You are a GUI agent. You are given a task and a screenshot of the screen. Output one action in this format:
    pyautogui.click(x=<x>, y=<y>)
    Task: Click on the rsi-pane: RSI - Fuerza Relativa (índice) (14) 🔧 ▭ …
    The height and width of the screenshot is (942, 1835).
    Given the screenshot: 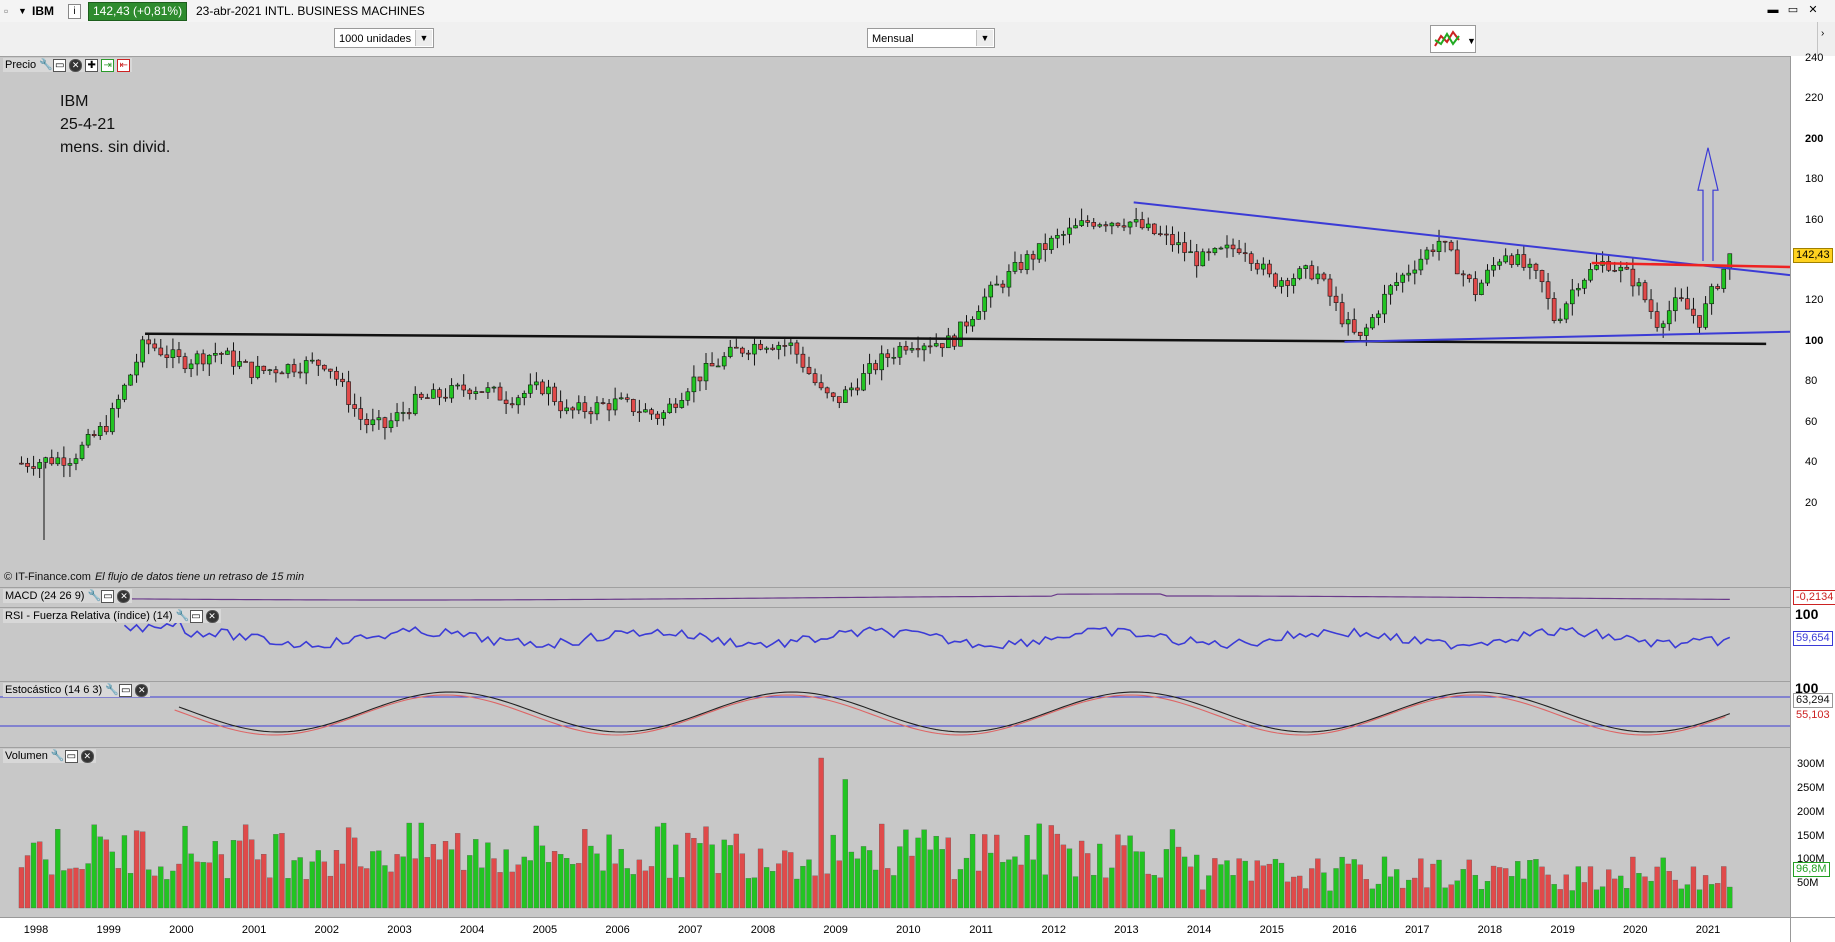 What is the action you would take?
    pyautogui.click(x=895, y=644)
    